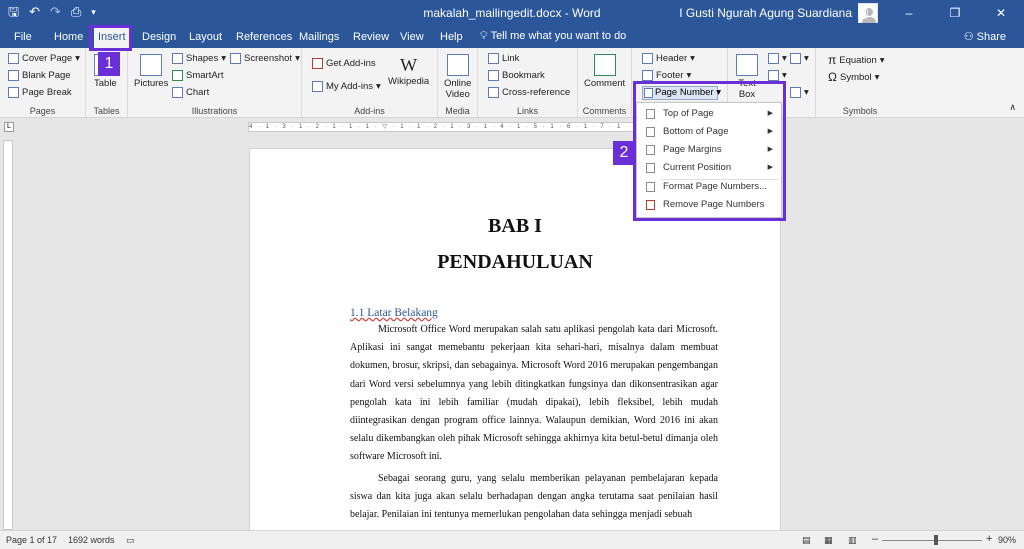  I want to click on shapes-icon, so click(177, 58).